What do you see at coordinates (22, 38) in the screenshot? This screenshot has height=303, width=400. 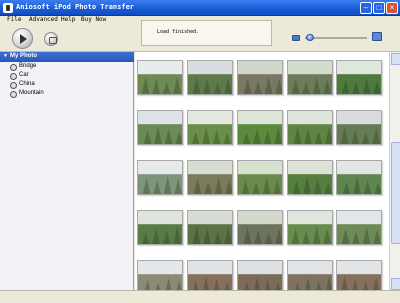 I see `play-button` at bounding box center [22, 38].